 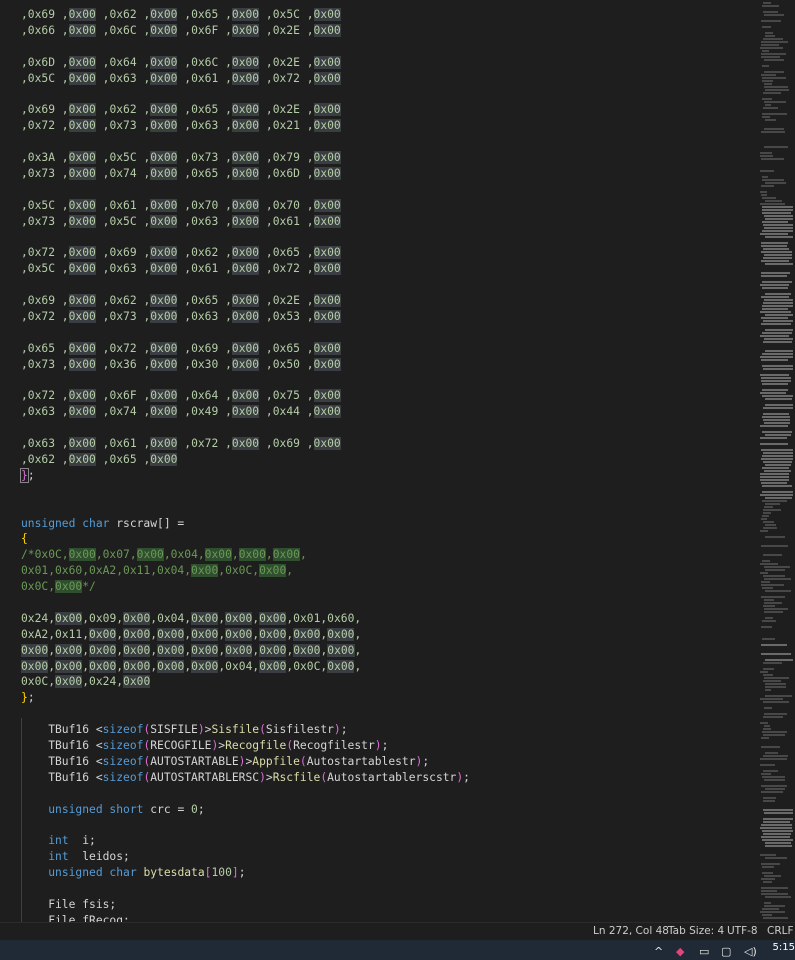 I want to click on cursor-position: Ln 272, Col 48, so click(x=631, y=931).